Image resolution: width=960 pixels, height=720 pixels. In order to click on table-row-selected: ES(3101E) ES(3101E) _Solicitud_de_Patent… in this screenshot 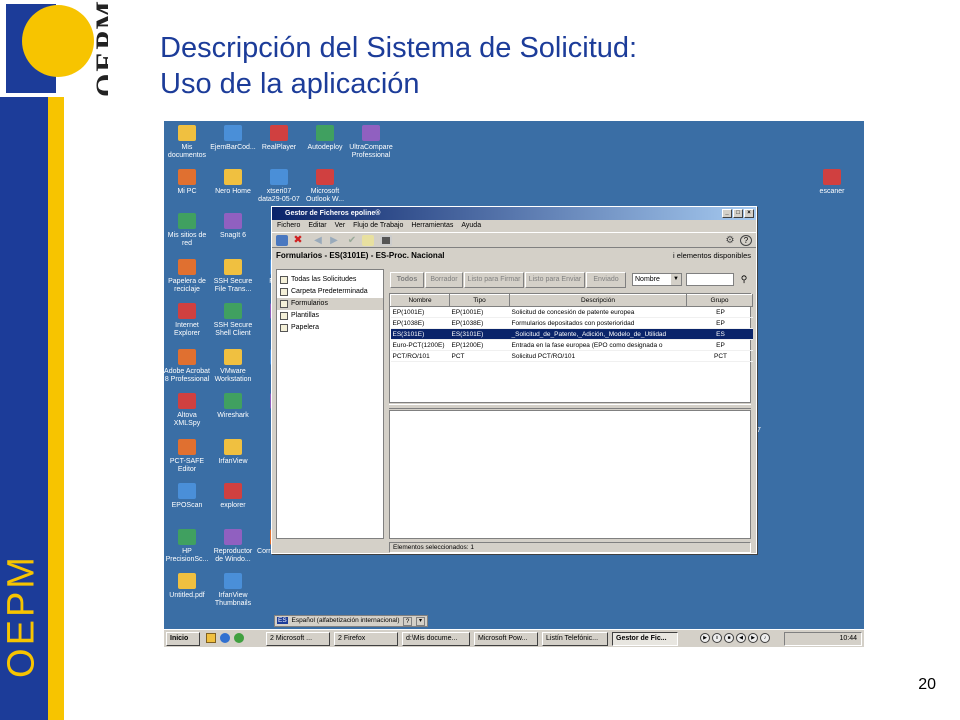, I will do `click(571, 334)`.